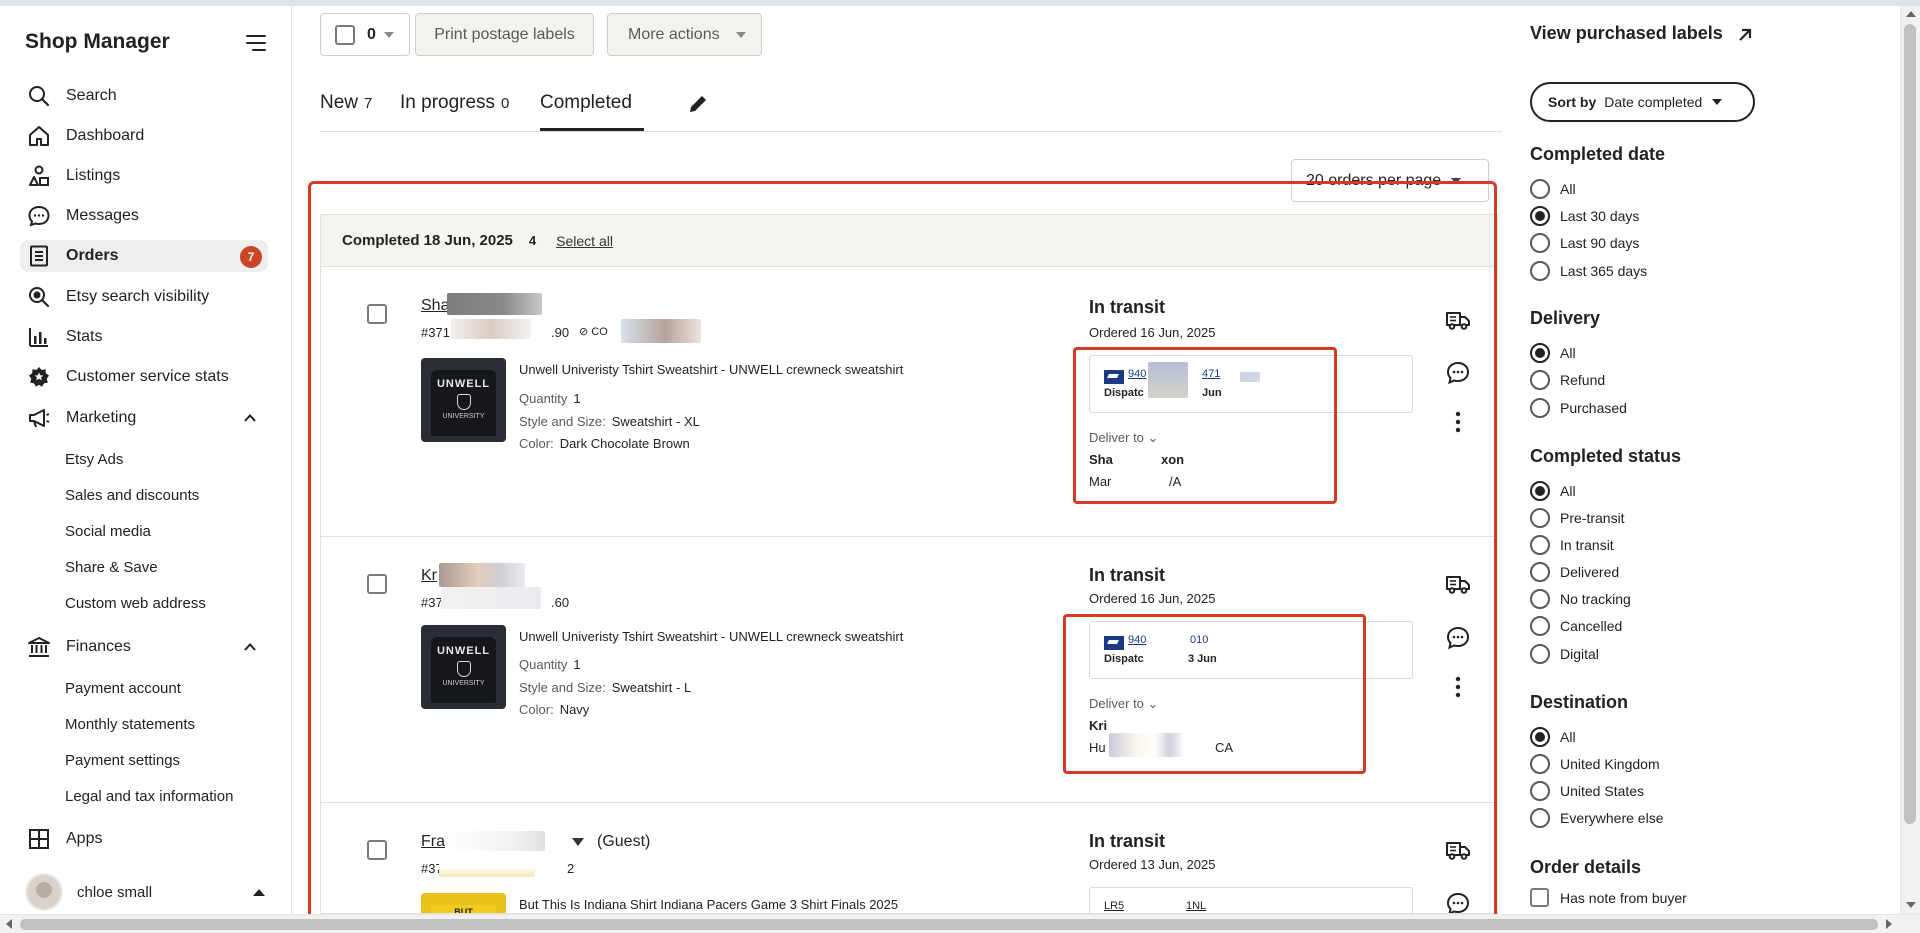 The width and height of the screenshot is (1920, 933). What do you see at coordinates (1567, 380) in the screenshot?
I see `radio-delivery-refund: Refund` at bounding box center [1567, 380].